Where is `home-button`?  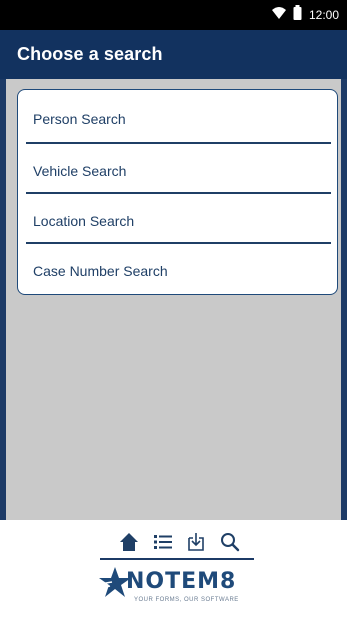 home-button is located at coordinates (129, 544).